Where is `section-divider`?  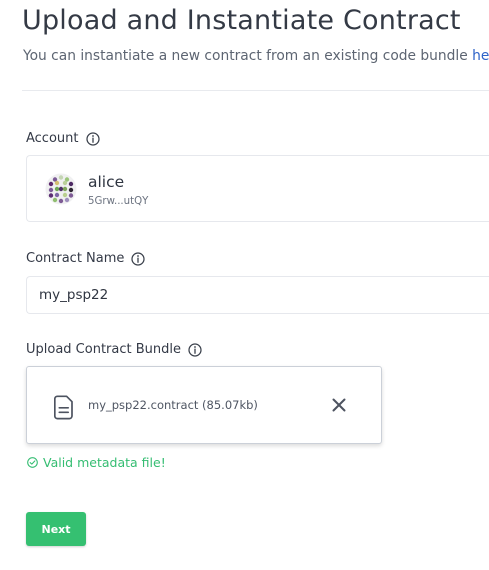 section-divider is located at coordinates (255, 90).